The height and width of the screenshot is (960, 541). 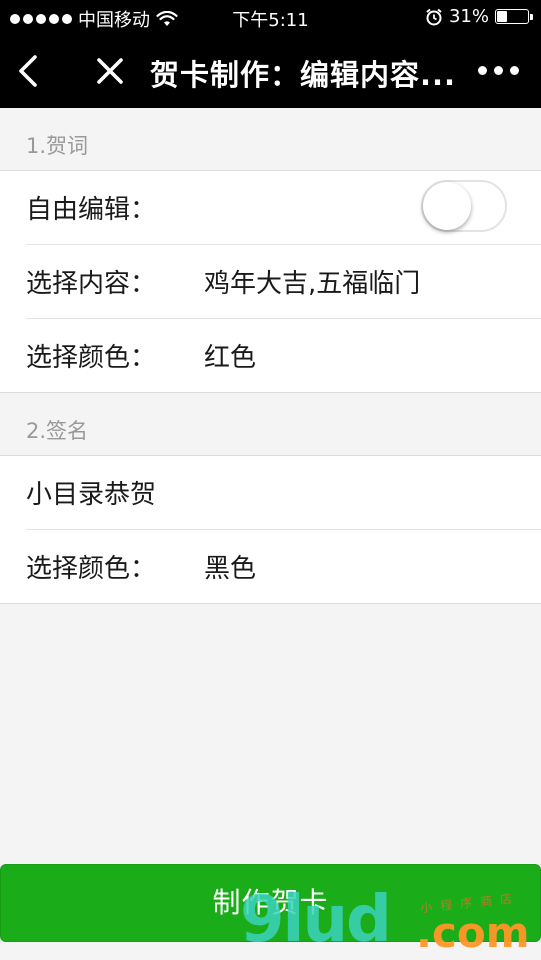 What do you see at coordinates (230, 358) in the screenshot?
I see `greeting-color-value: 红色` at bounding box center [230, 358].